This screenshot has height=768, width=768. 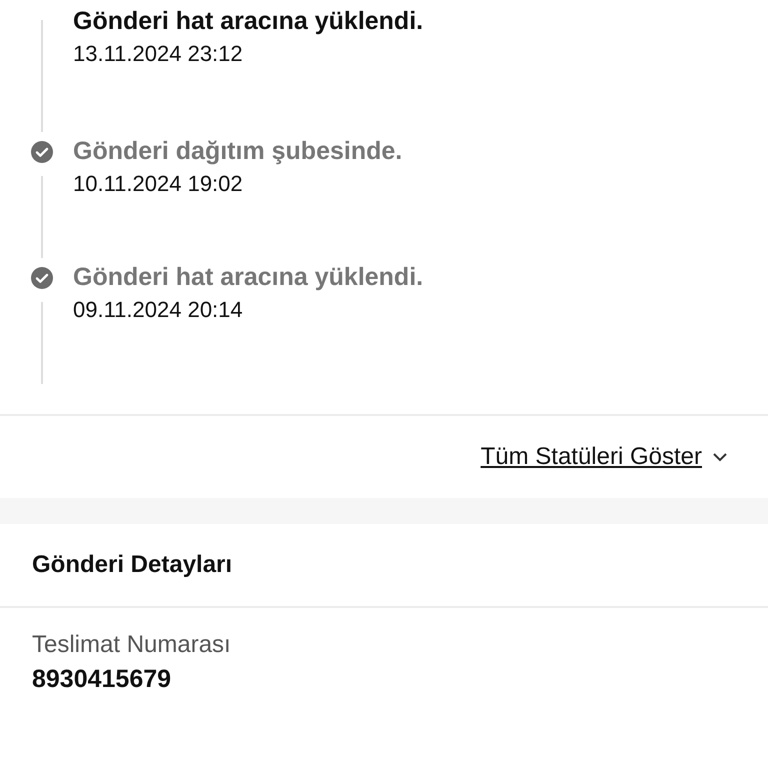 What do you see at coordinates (158, 310) in the screenshot?
I see `status-date: 09.11.2024 20:14` at bounding box center [158, 310].